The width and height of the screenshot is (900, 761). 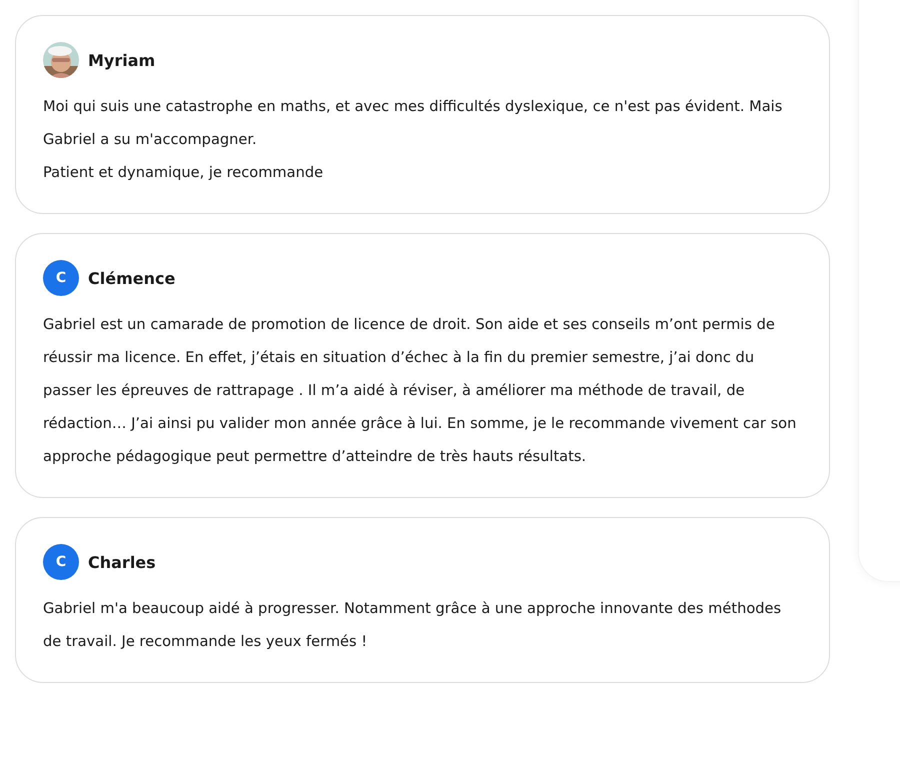 I want to click on author-name: Clémence, so click(x=132, y=278).